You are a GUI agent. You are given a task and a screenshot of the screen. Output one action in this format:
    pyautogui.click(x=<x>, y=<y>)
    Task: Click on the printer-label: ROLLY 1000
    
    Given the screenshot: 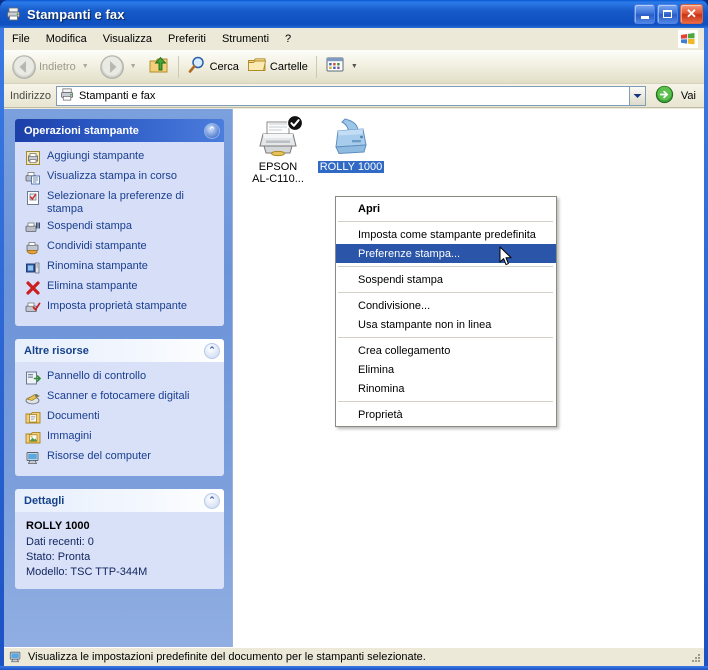 What is the action you would take?
    pyautogui.click(x=351, y=167)
    